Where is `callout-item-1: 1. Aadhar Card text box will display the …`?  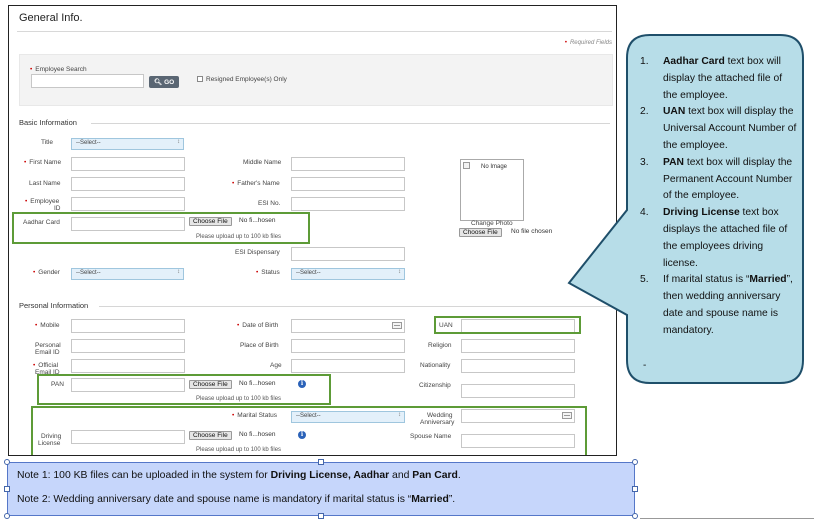
callout-item-1: 1. Aadhar Card text box will display the … is located at coordinates (711, 78).